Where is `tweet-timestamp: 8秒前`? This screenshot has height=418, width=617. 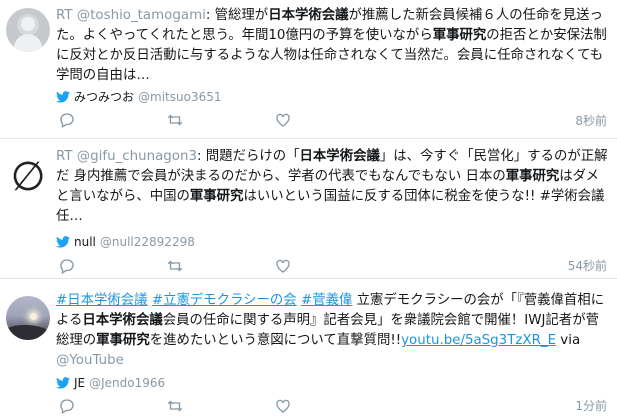 tweet-timestamp: 8秒前 is located at coordinates (591, 120).